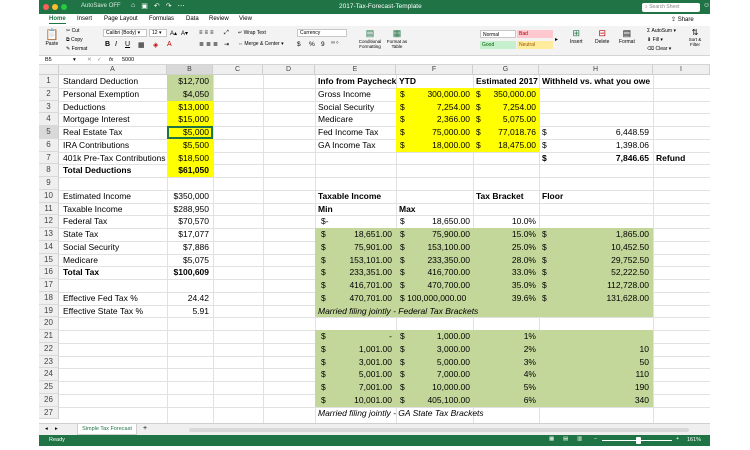 The height and width of the screenshot is (450, 750). Describe the element at coordinates (360, 285) in the screenshot. I see `table-cell-min: 416,701.00` at that location.